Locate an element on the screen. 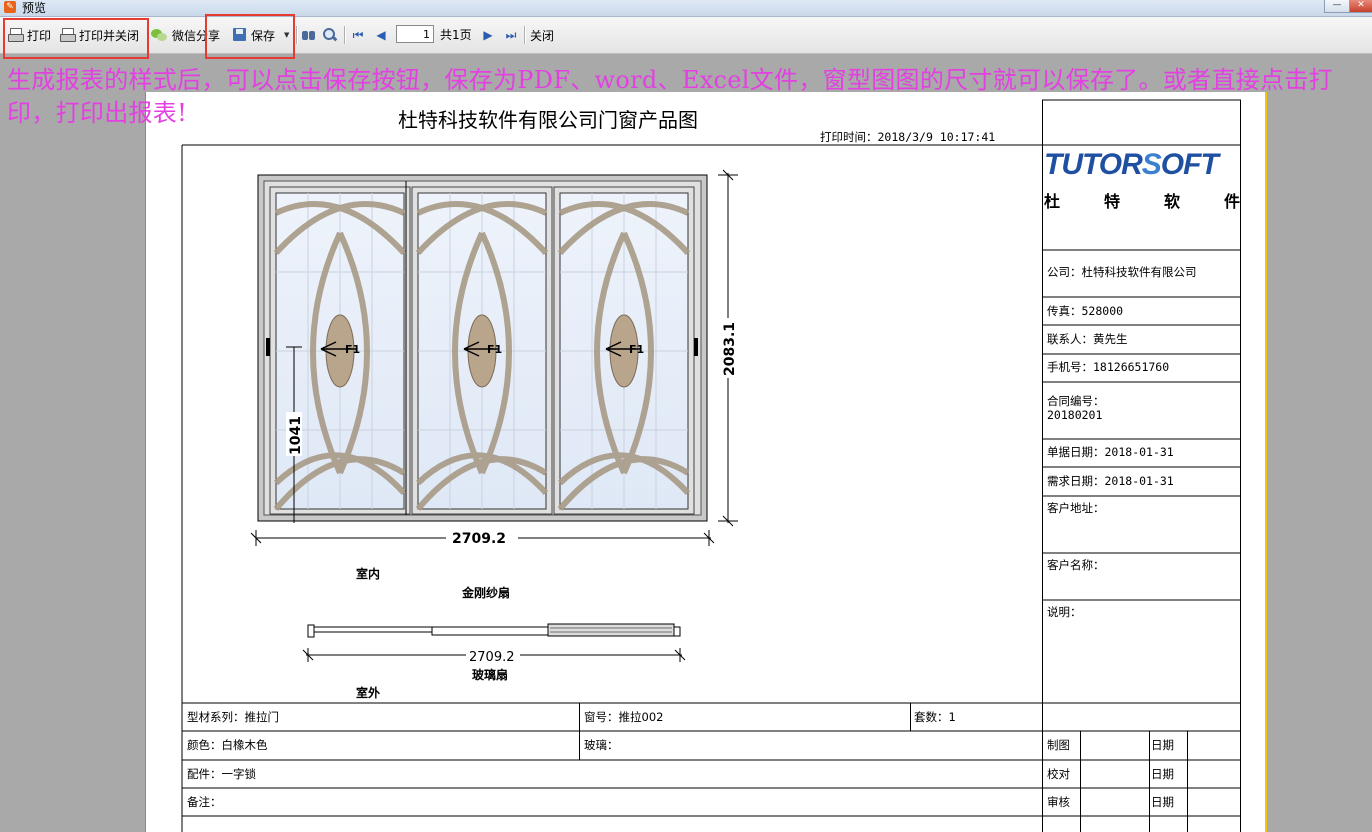 The image size is (1372, 832). prev-page-button: ◀ is located at coordinates (381, 35).